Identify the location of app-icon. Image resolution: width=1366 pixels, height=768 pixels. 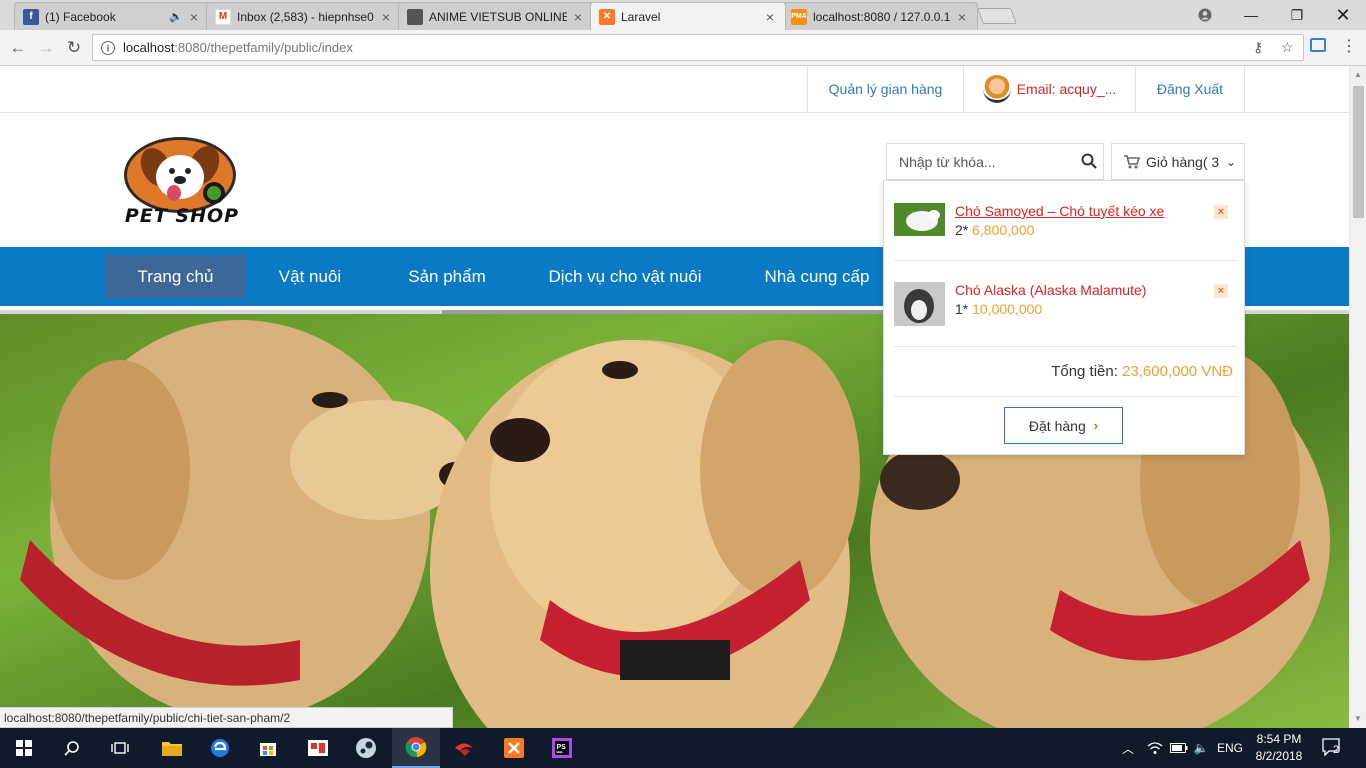
(318, 748).